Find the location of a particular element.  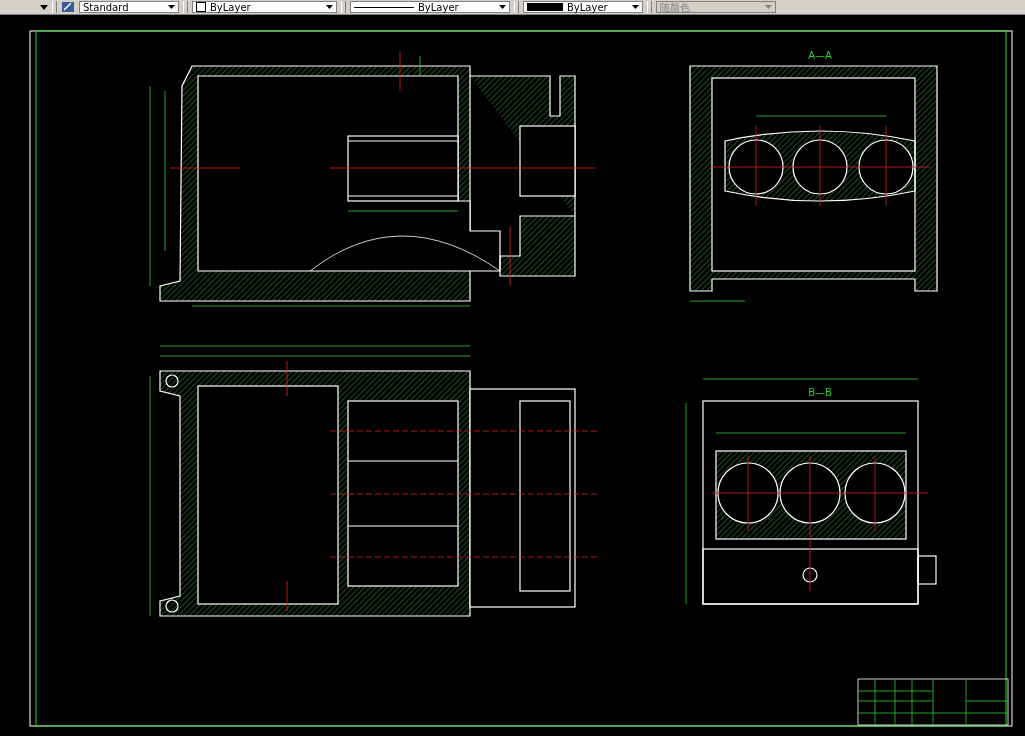

lineweight-dropdown: ByLayer is located at coordinates (583, 7).